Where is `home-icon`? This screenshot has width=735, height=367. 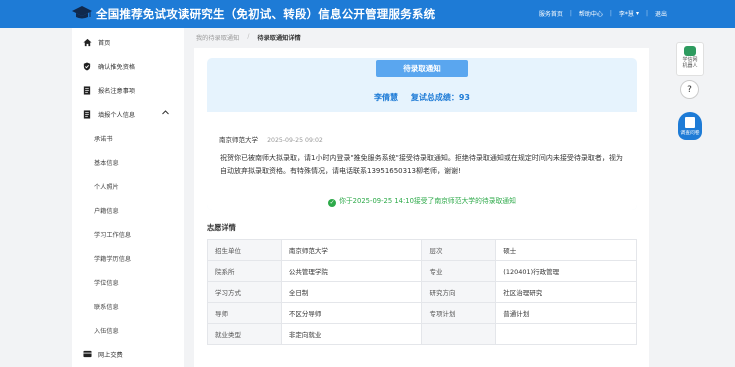 home-icon is located at coordinates (87, 42).